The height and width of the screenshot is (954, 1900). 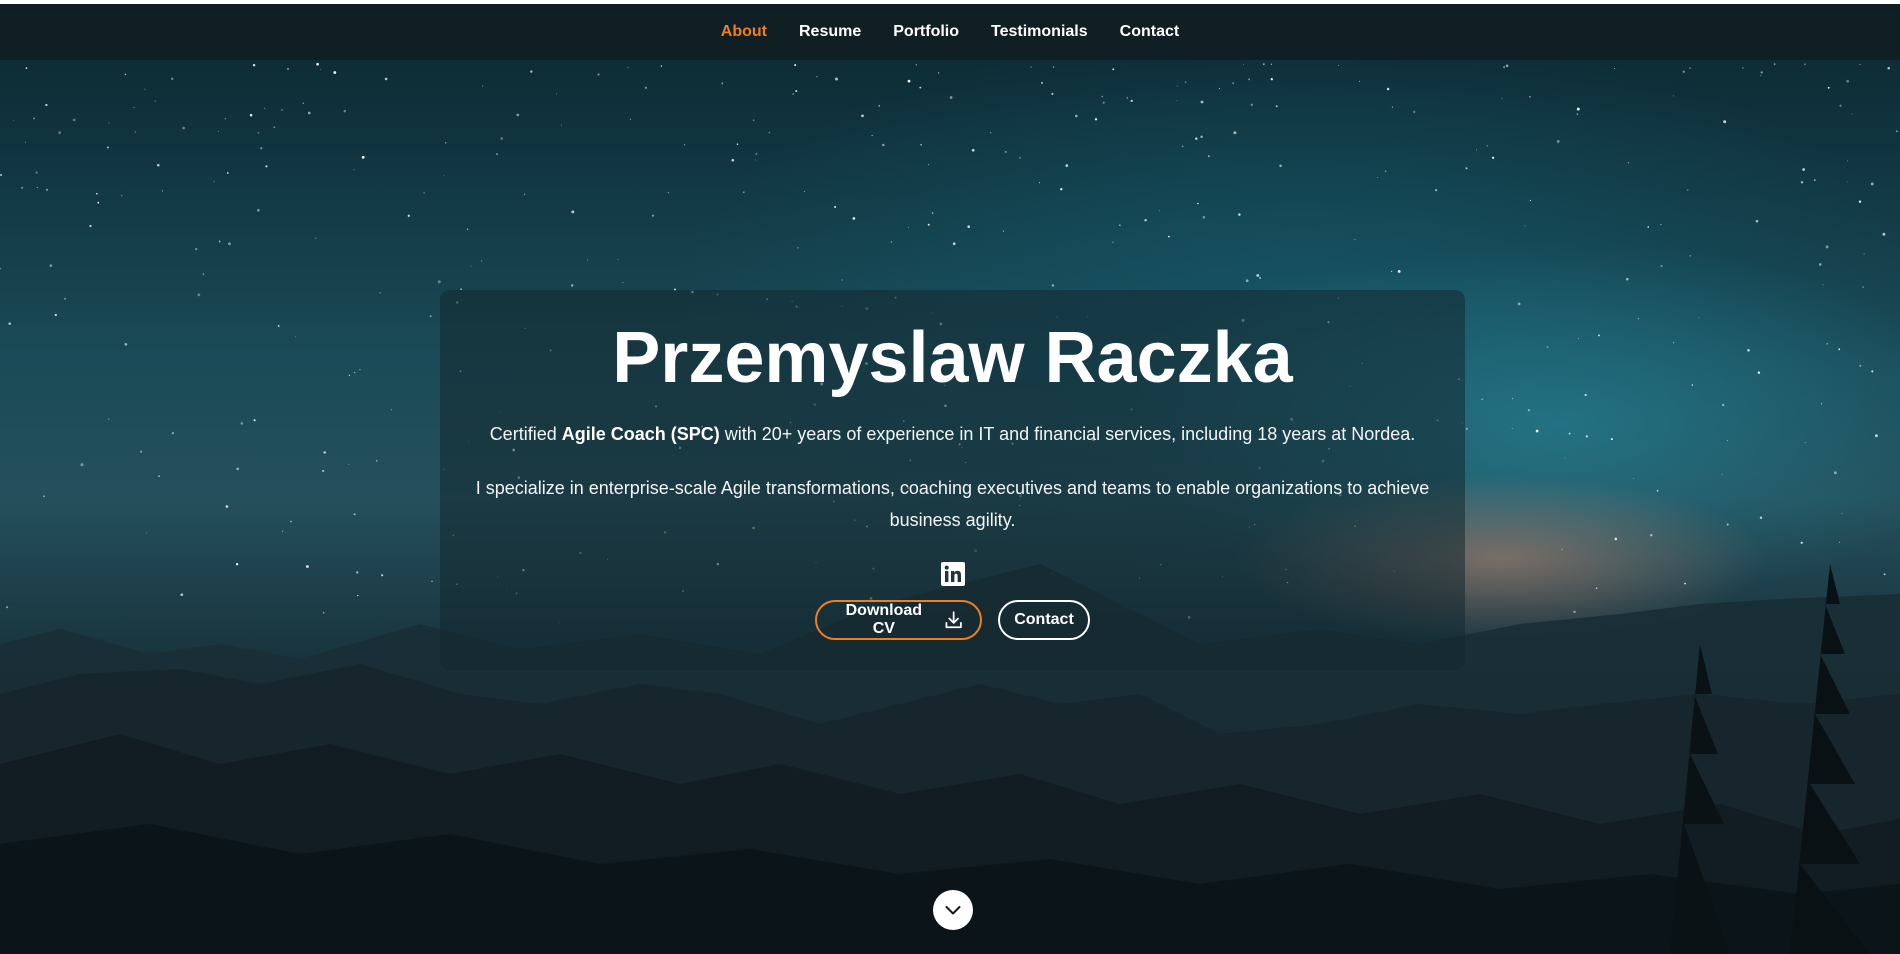 I want to click on nav-resume-link: Resume, so click(x=830, y=32).